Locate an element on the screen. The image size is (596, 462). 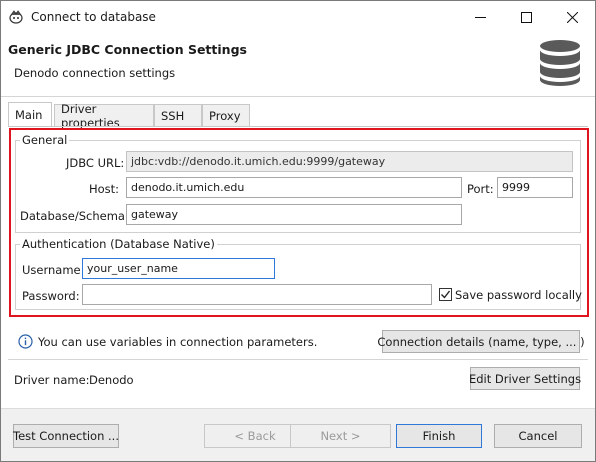
tab-main-label: Main is located at coordinates (29, 114).